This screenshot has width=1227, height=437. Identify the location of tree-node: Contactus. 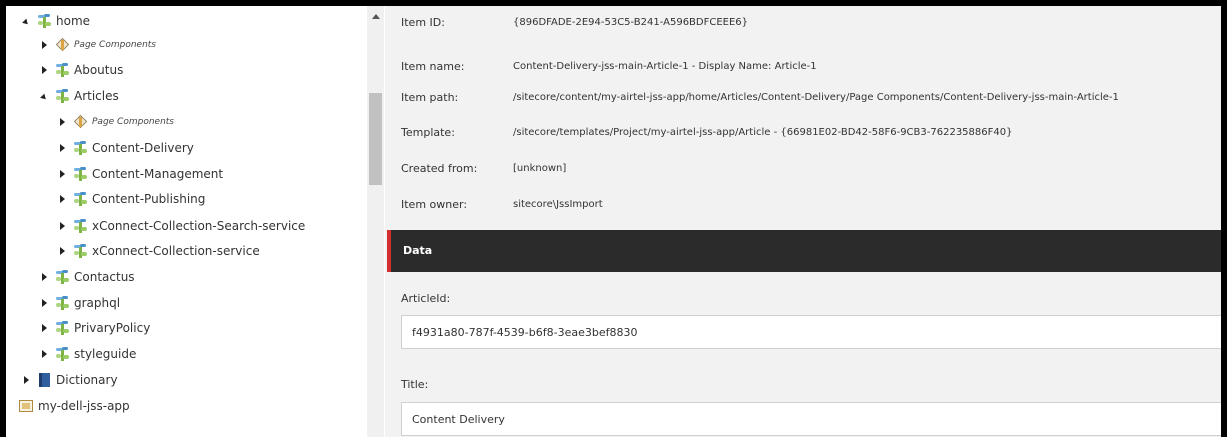
(86, 277).